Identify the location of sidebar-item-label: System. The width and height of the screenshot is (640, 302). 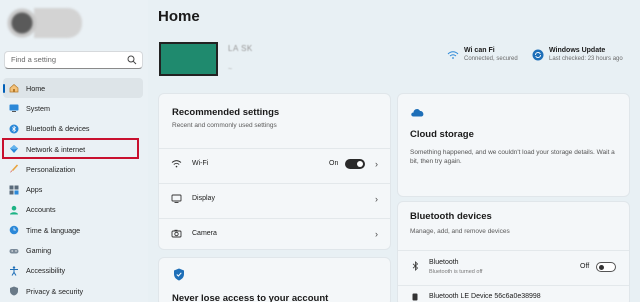
(38, 108).